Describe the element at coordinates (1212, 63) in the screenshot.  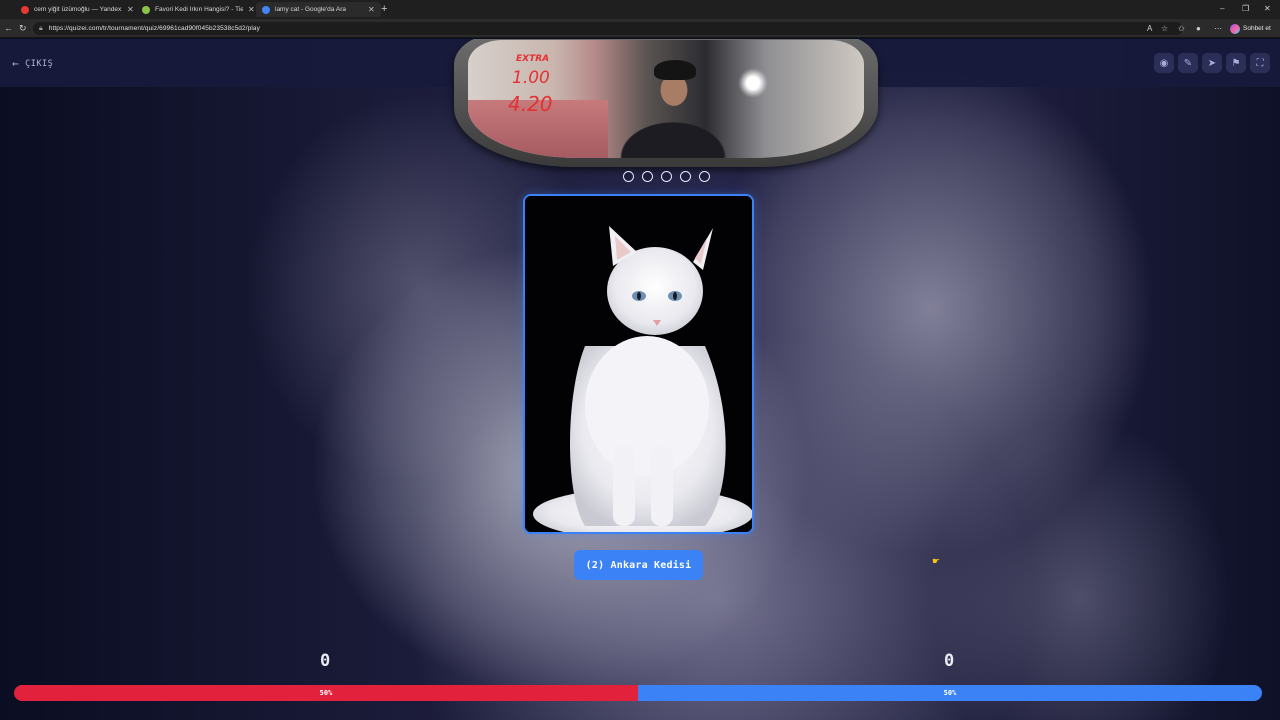
I see `send-icon: ➤` at that location.